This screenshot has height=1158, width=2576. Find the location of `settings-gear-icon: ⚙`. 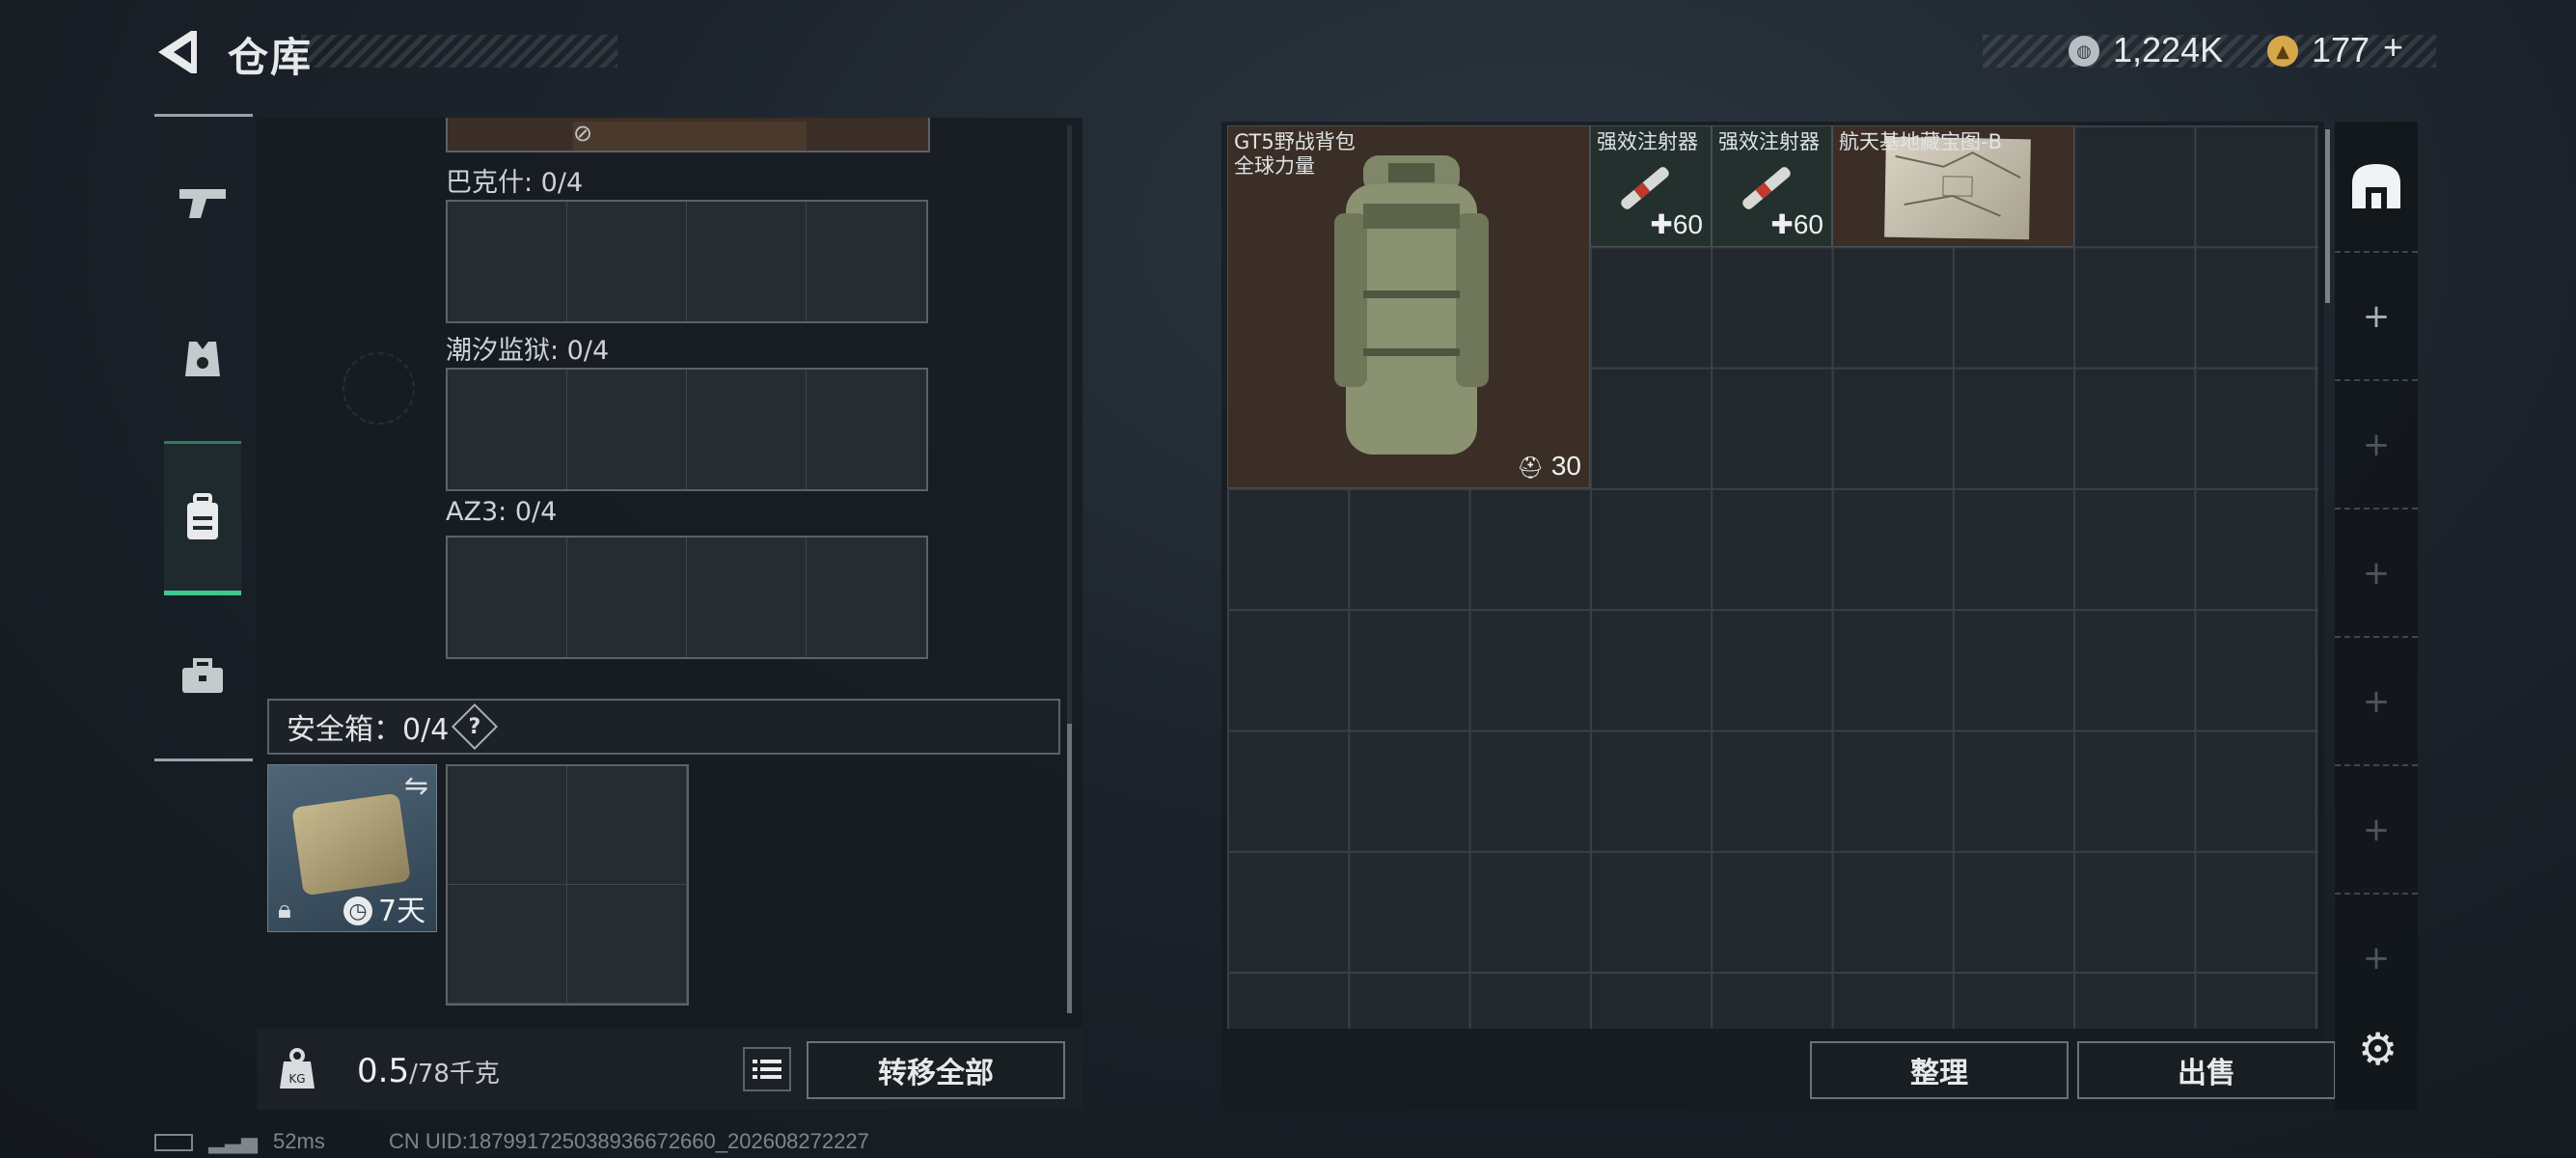

settings-gear-icon: ⚙ is located at coordinates (2378, 1049).